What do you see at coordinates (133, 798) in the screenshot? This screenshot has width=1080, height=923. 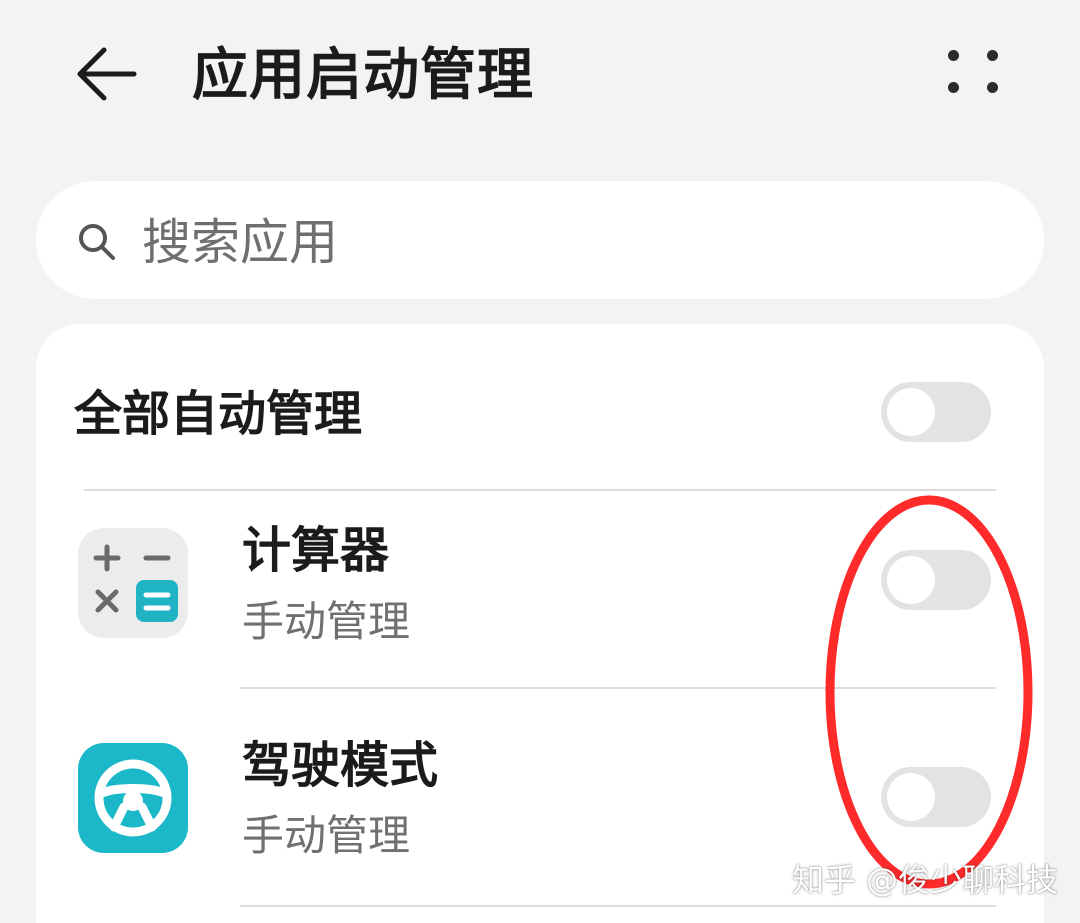 I see `steering-wheel-icon` at bounding box center [133, 798].